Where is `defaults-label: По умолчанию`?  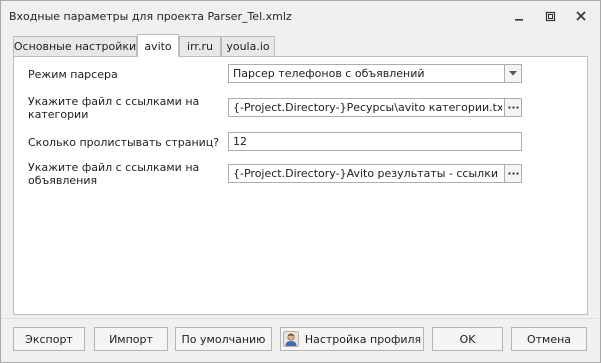 defaults-label: По умолчанию is located at coordinates (223, 339).